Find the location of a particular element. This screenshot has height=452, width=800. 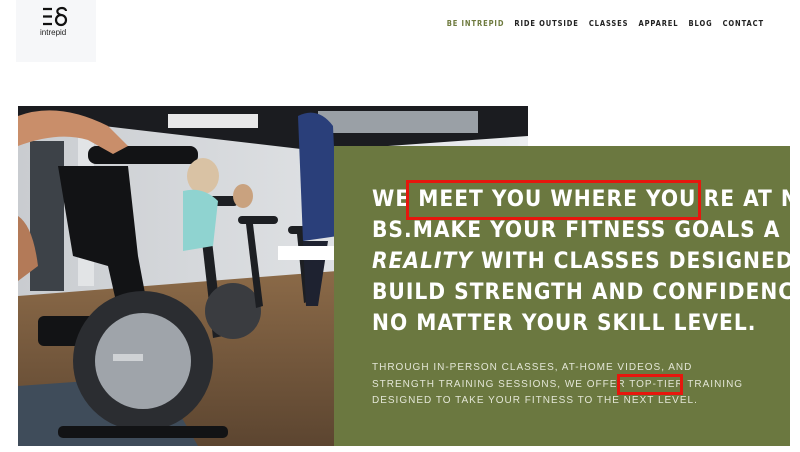

headline-line-5: NO MATTER YOUR SKILL LEVEL. is located at coordinates (564, 323).